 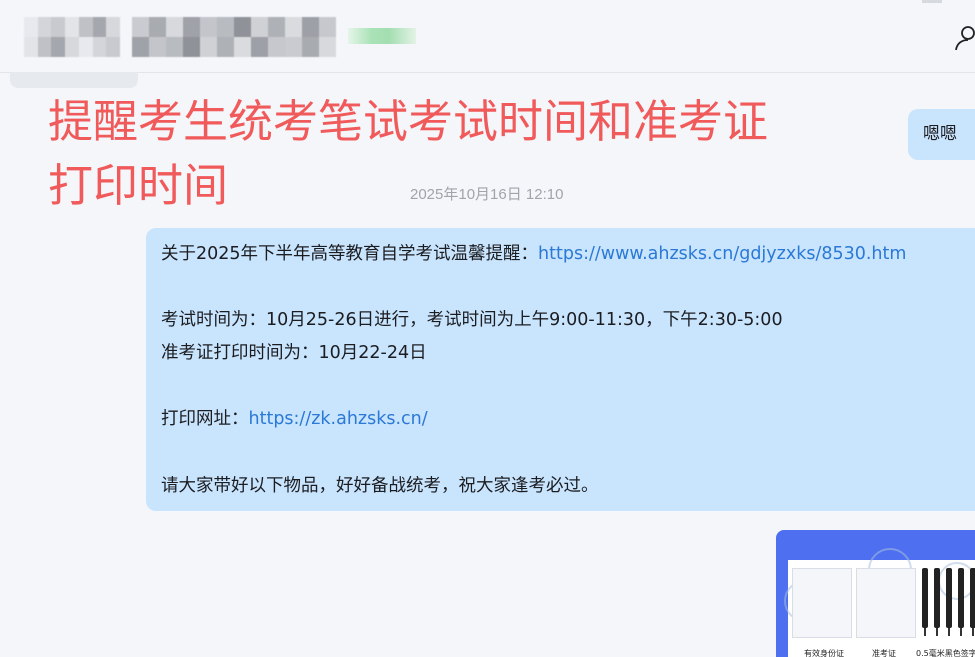 I want to click on caption-id-card: 有效身份证, so click(x=824, y=653).